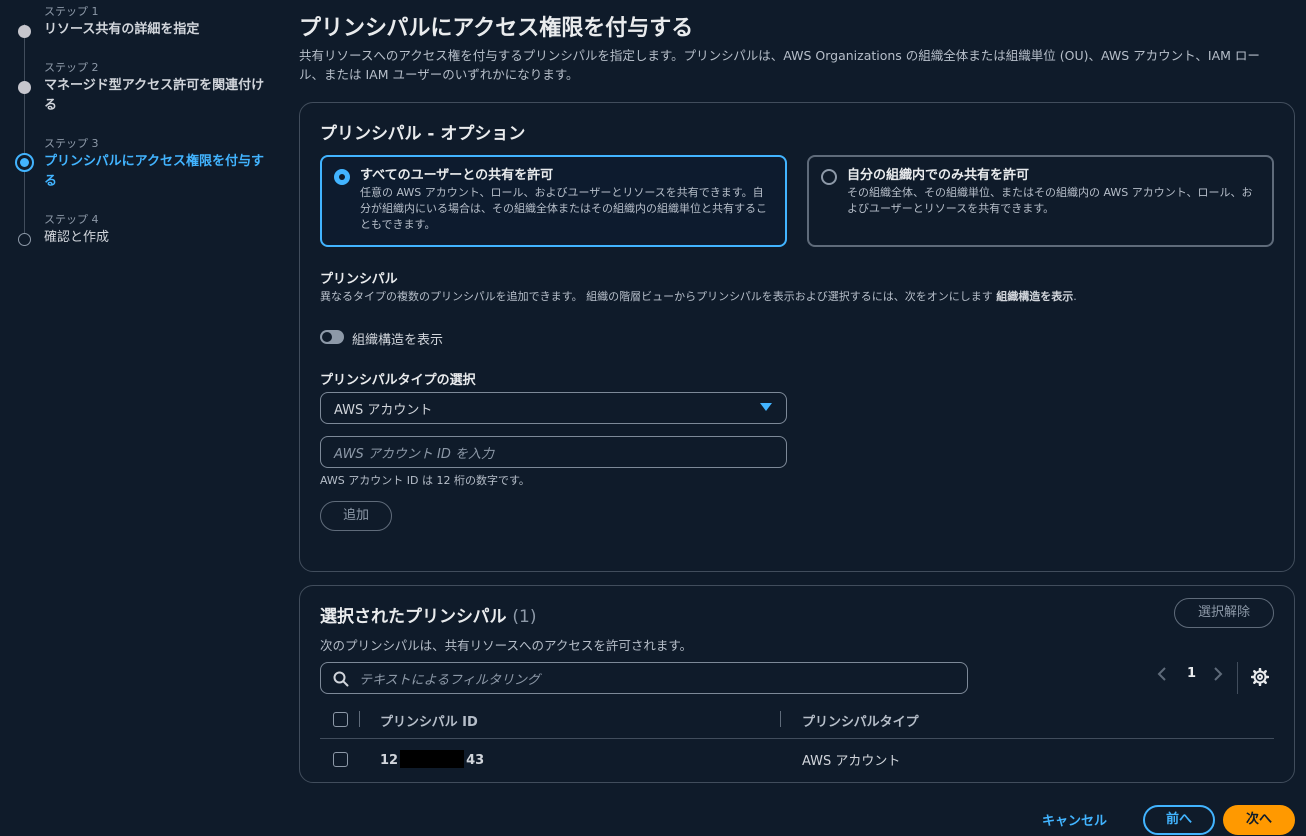 The width and height of the screenshot is (1306, 836). Describe the element at coordinates (359, 279) in the screenshot. I see `principal-label: プリンシパル` at that location.